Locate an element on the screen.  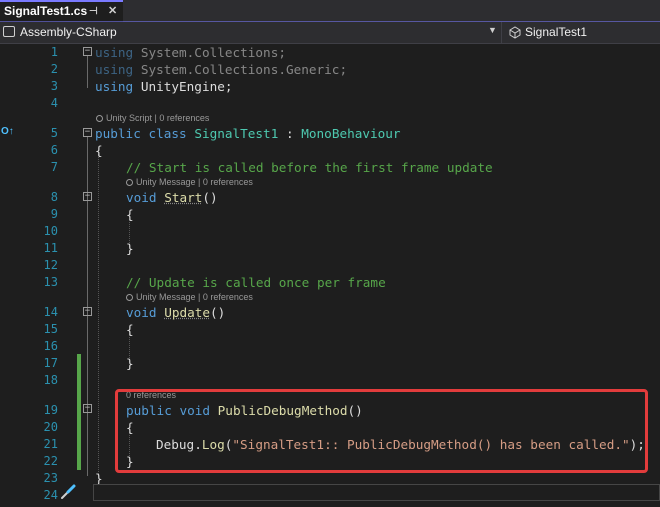
close-icon: ✕ is located at coordinates (112, 11).